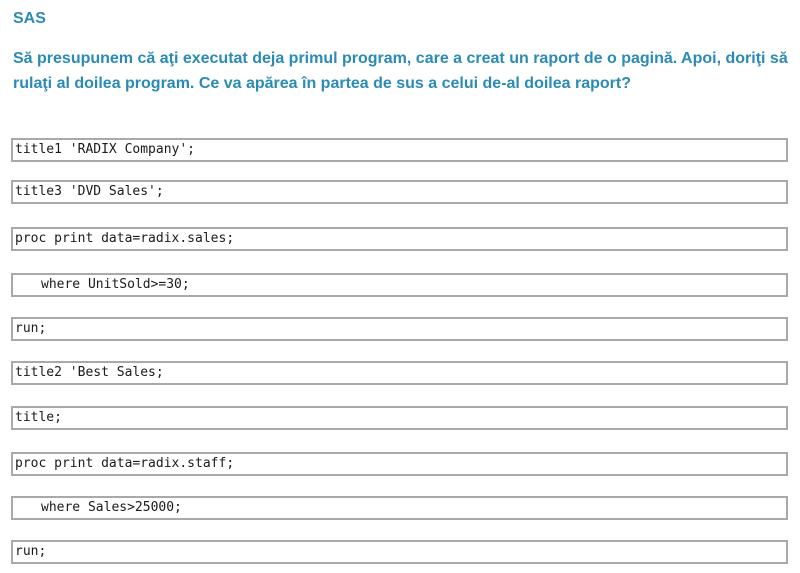 The image size is (800, 573). What do you see at coordinates (399, 329) in the screenshot?
I see `code-line-5: run;` at bounding box center [399, 329].